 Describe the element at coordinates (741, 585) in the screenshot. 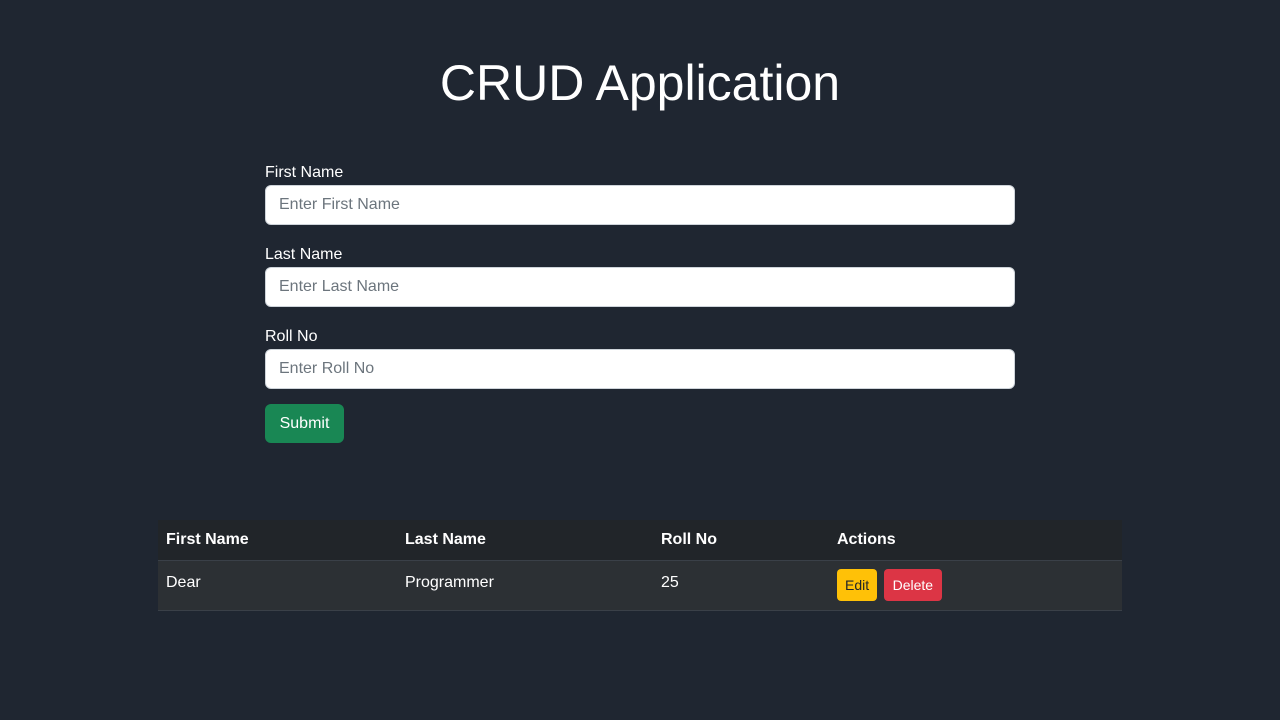

I see `cell-roll-no: 25` at that location.